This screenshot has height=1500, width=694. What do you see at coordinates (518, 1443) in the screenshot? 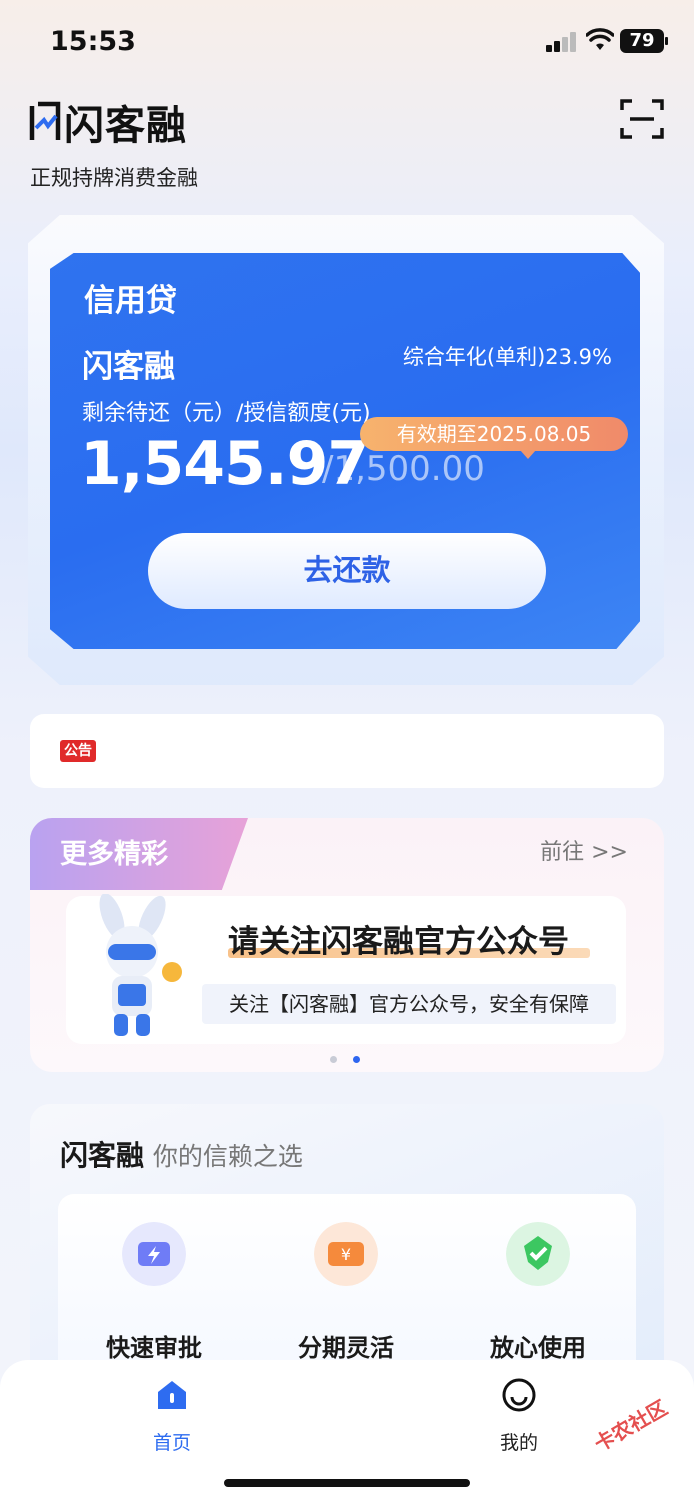
I see `tab-mine-label: 我的` at bounding box center [518, 1443].